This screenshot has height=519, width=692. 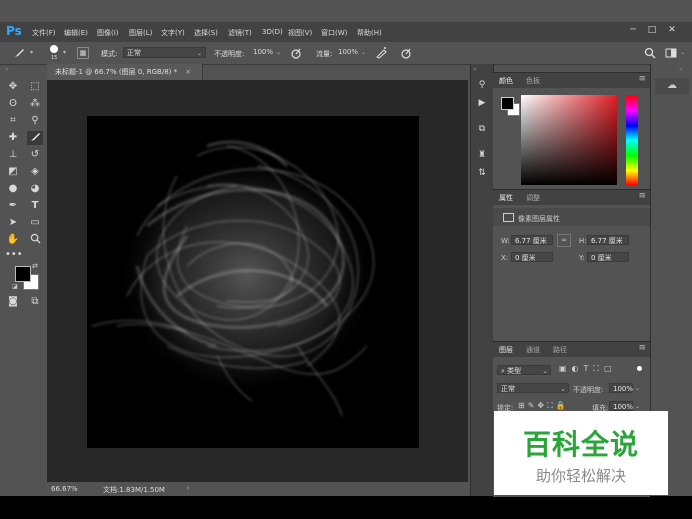 What do you see at coordinates (632, 140) in the screenshot?
I see `hue-slider` at bounding box center [632, 140].